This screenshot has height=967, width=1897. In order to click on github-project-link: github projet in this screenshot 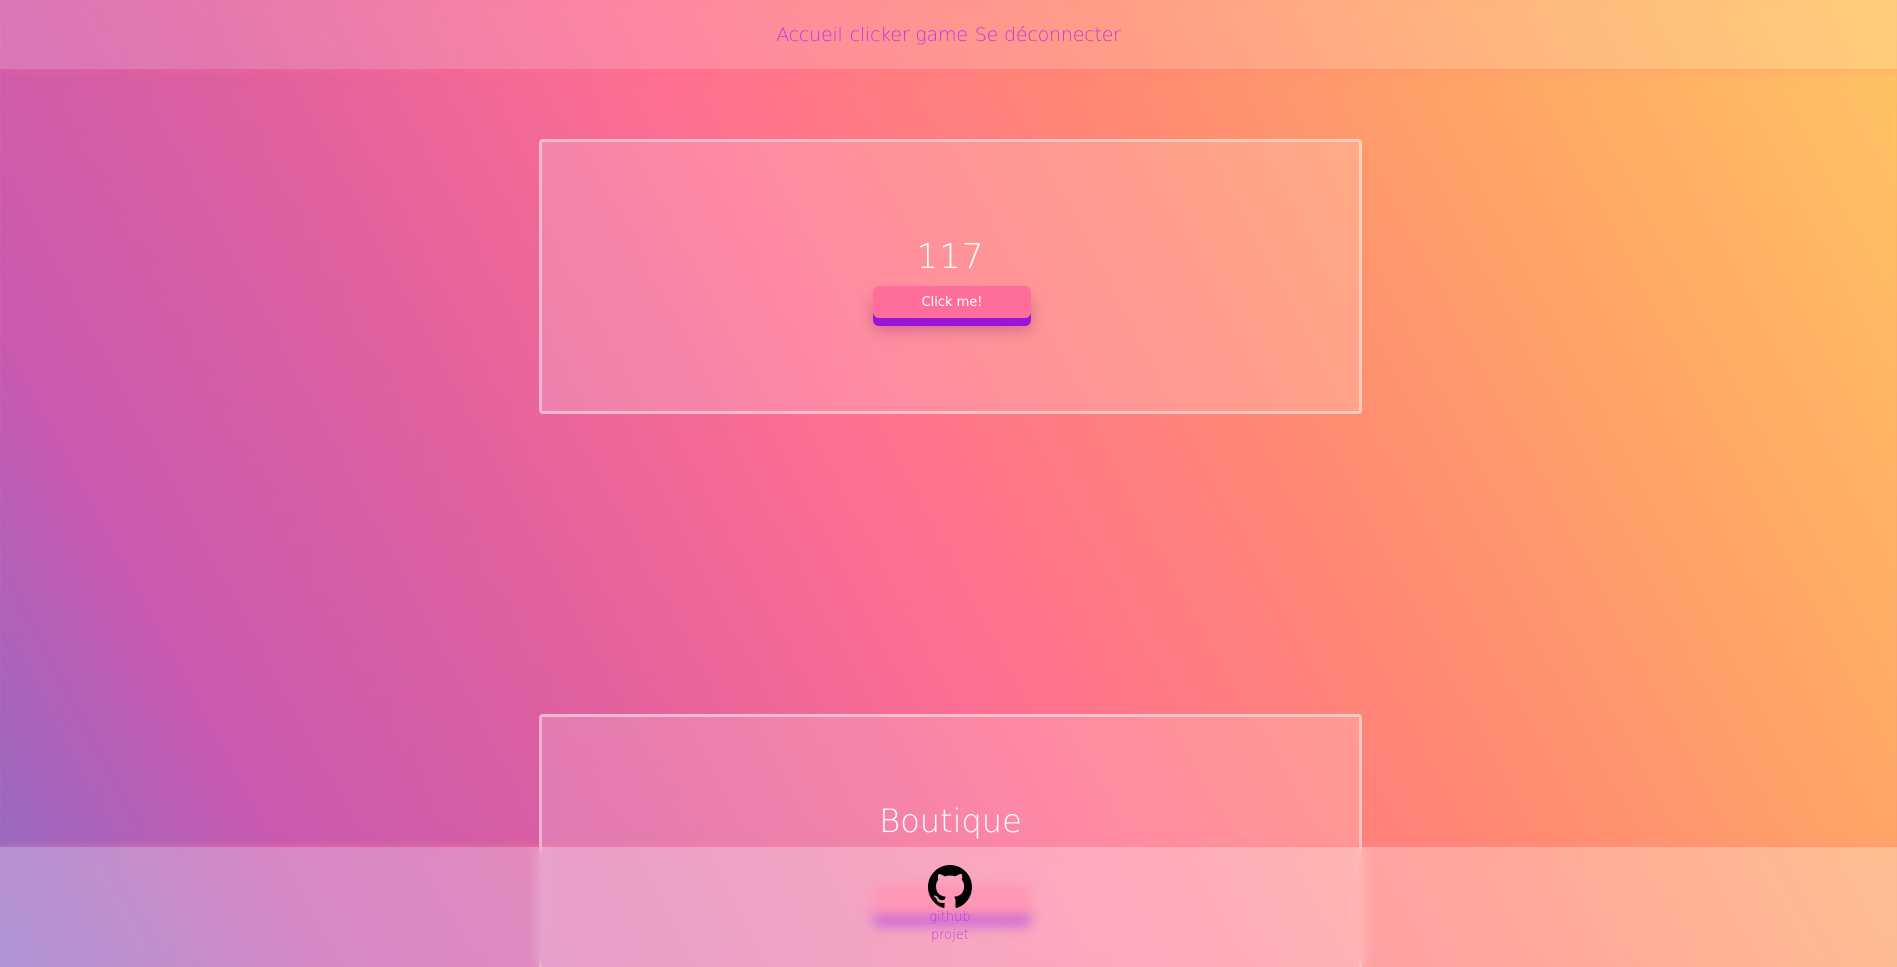, I will do `click(950, 905)`.